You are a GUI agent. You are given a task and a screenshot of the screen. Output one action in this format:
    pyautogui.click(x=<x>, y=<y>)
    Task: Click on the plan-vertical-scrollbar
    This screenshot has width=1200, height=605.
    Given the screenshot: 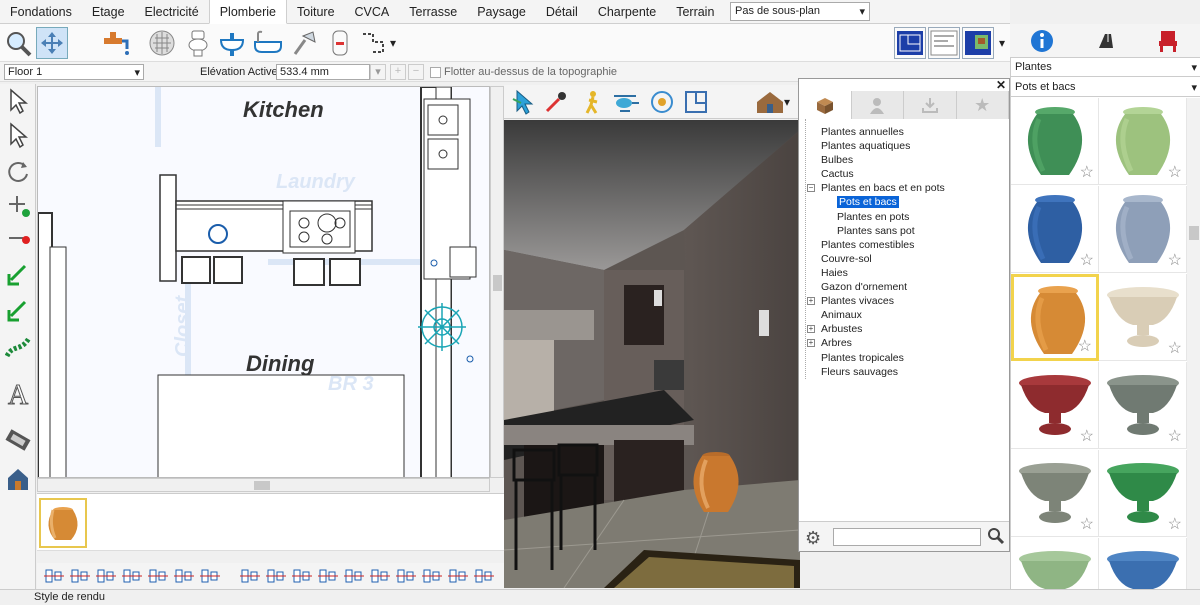 What is the action you would take?
    pyautogui.click(x=497, y=282)
    